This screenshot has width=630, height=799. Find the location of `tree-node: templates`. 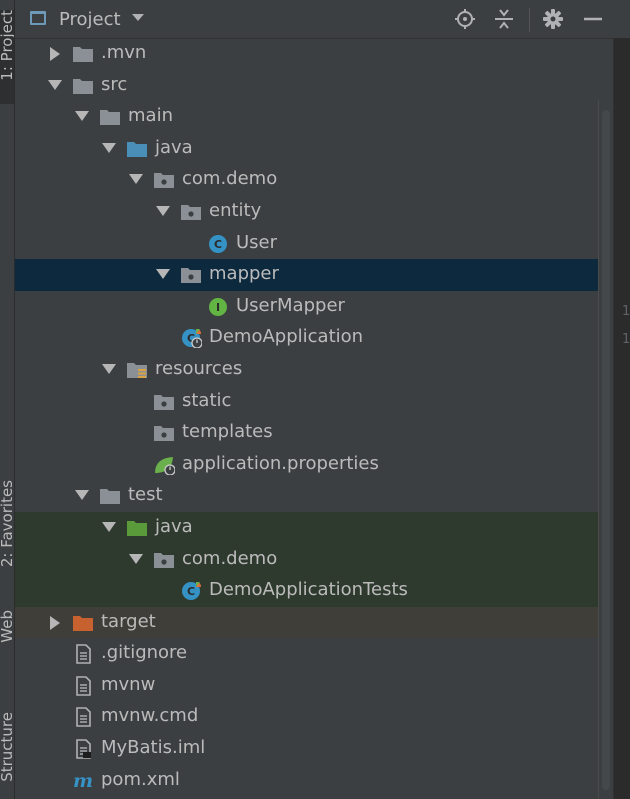

tree-node: templates is located at coordinates (314, 433).